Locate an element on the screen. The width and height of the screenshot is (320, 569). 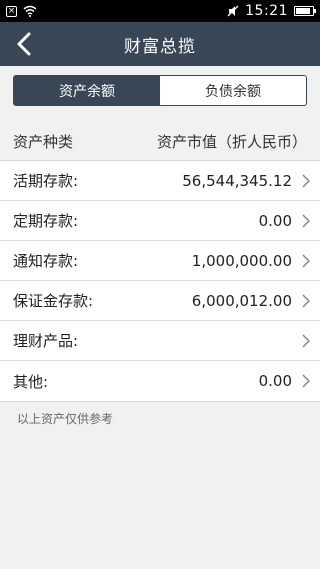
balance-tabs: 资产余额 负债余额 is located at coordinates (160, 90).